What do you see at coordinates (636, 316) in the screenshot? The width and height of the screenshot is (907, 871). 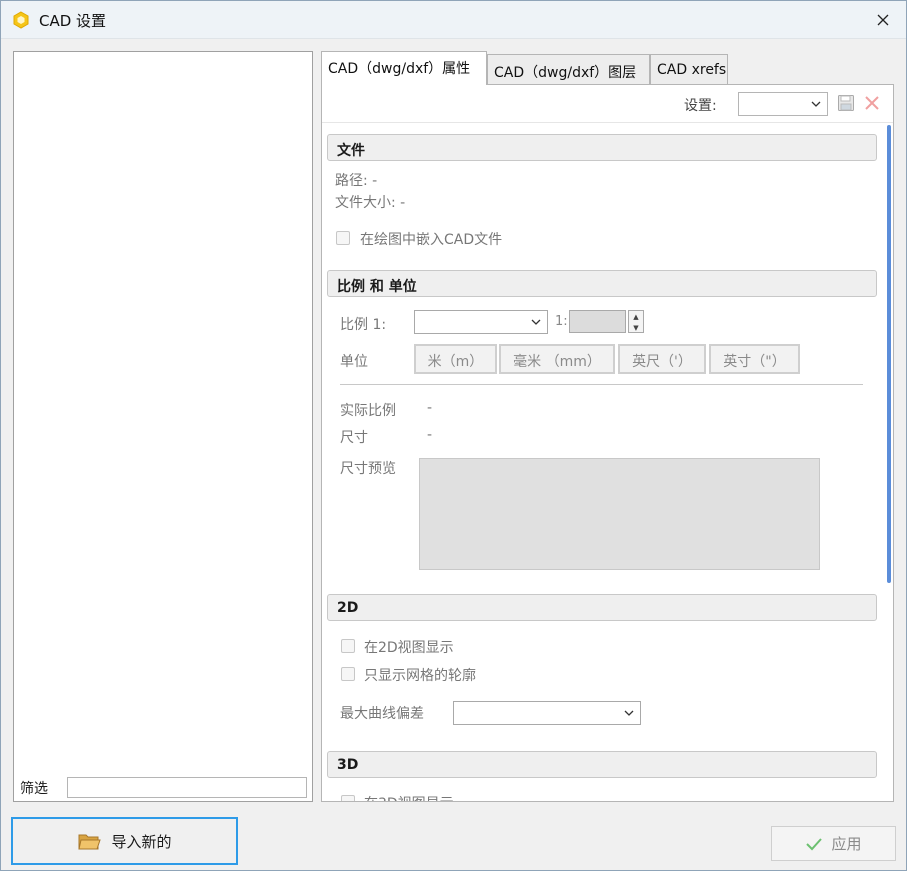 I see `spin-up-icon: ▲` at bounding box center [636, 316].